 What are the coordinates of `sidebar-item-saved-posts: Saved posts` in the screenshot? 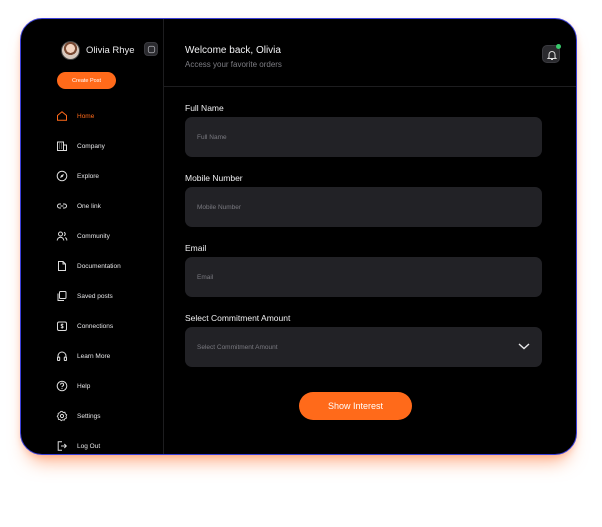 It's located at (108, 296).